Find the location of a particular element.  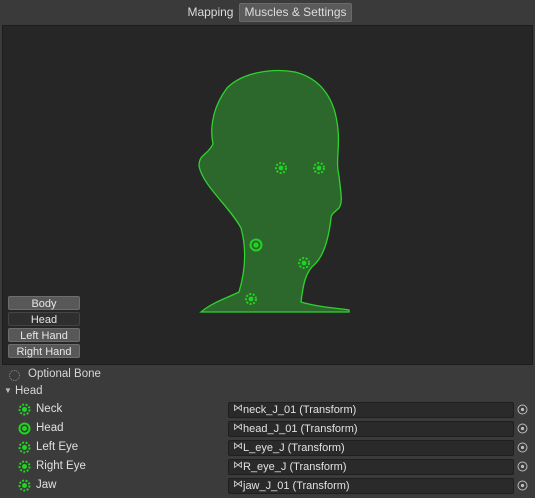

transform-field: ⋈ R_eye_J (Transform) is located at coordinates (371, 467).